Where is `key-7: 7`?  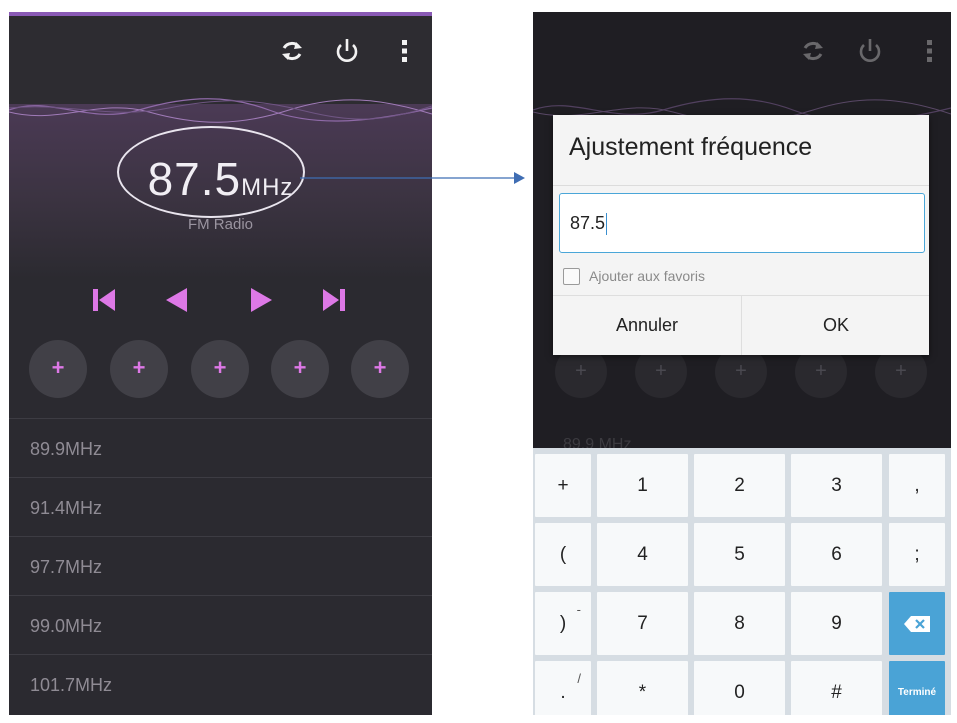
key-7: 7 is located at coordinates (642, 623).